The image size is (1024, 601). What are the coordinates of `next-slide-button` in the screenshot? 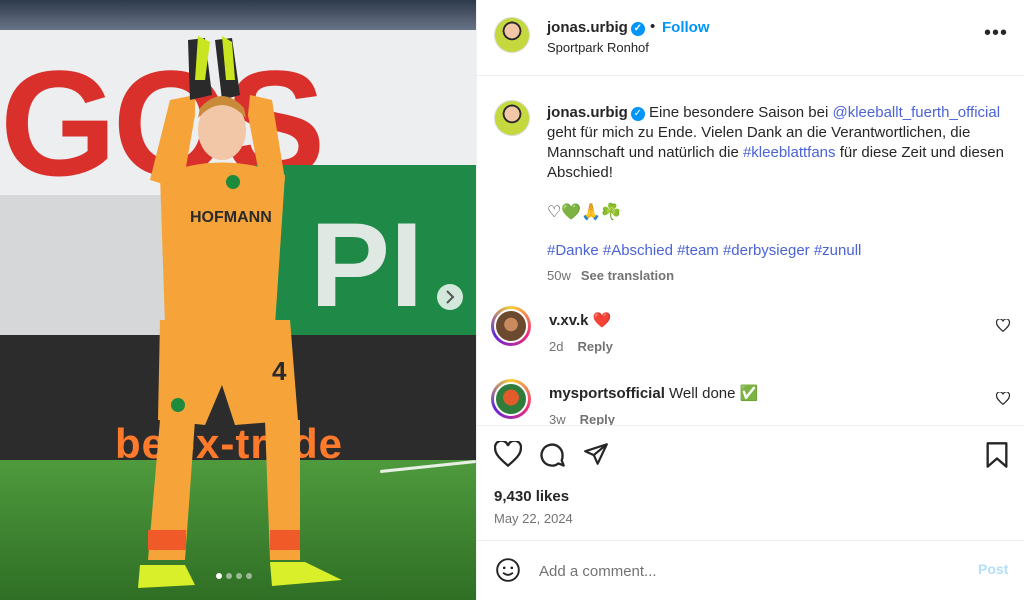 It's located at (450, 297).